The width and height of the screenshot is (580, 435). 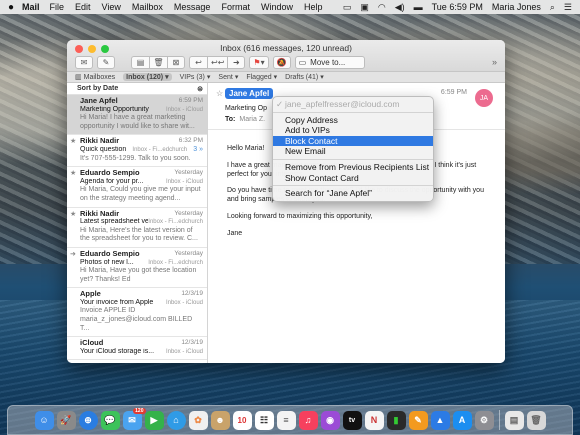 What do you see at coordinates (200, 89) in the screenshot?
I see `filter-icon: ⊜` at bounding box center [200, 89].